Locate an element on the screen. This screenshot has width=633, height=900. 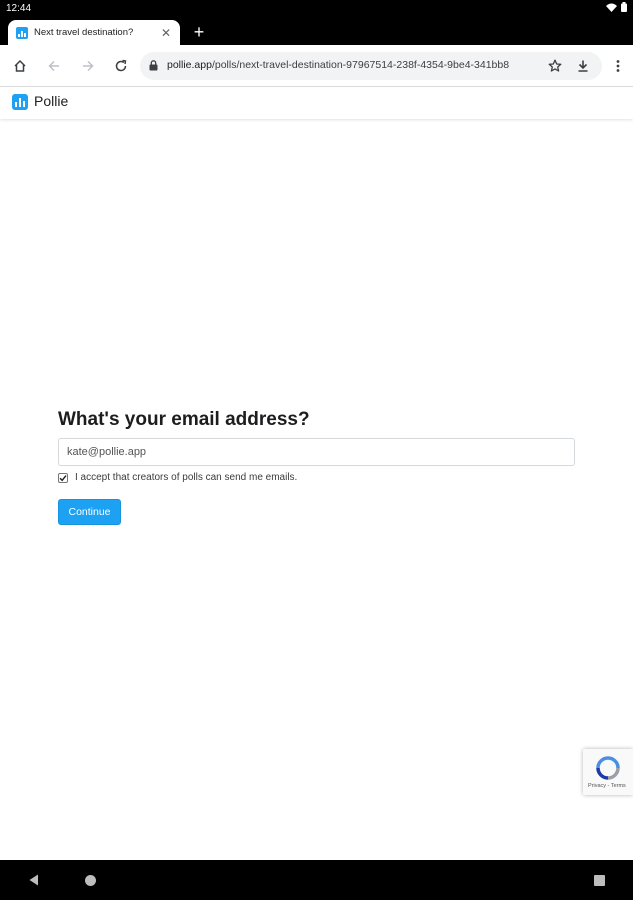
tab-close-icon: ✕ is located at coordinates (166, 33).